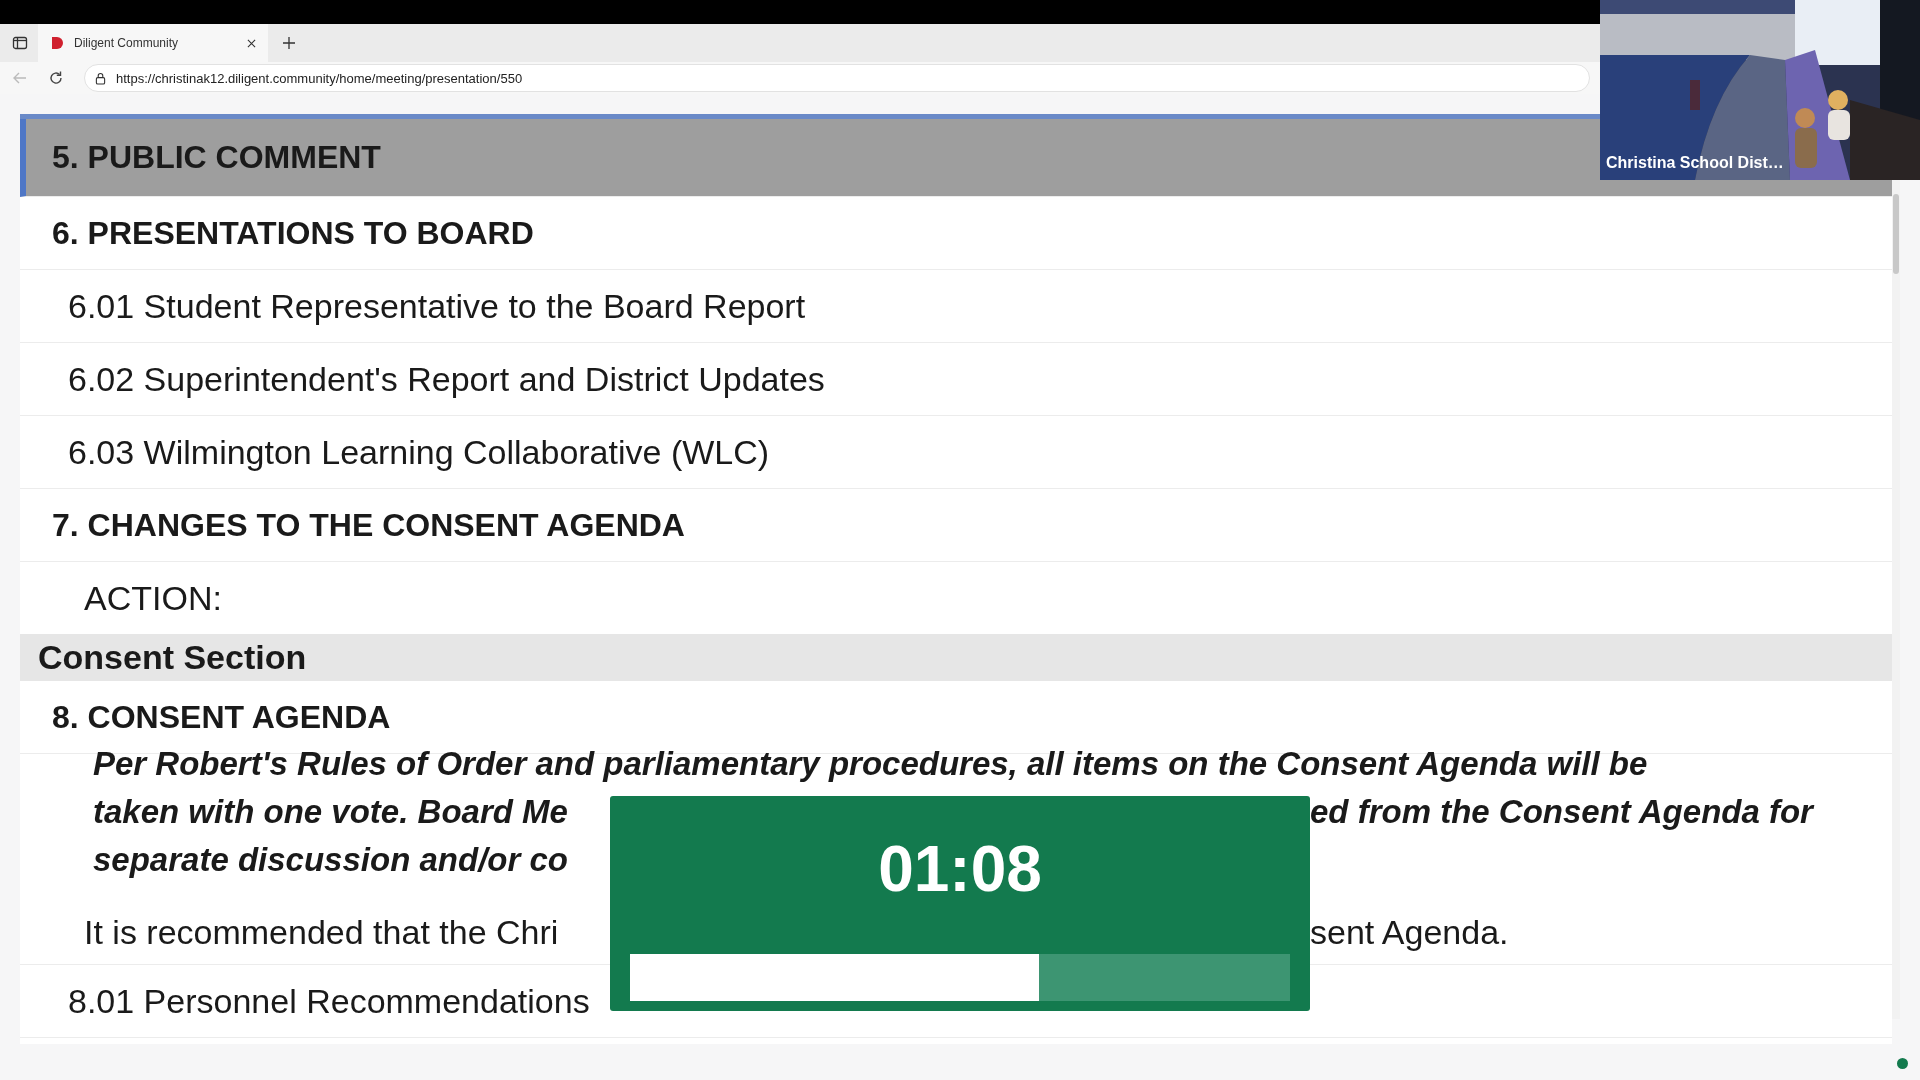 The image size is (1920, 1080). What do you see at coordinates (330, 812) in the screenshot?
I see `paragraph-text: taken with one vote. Board Me` at bounding box center [330, 812].